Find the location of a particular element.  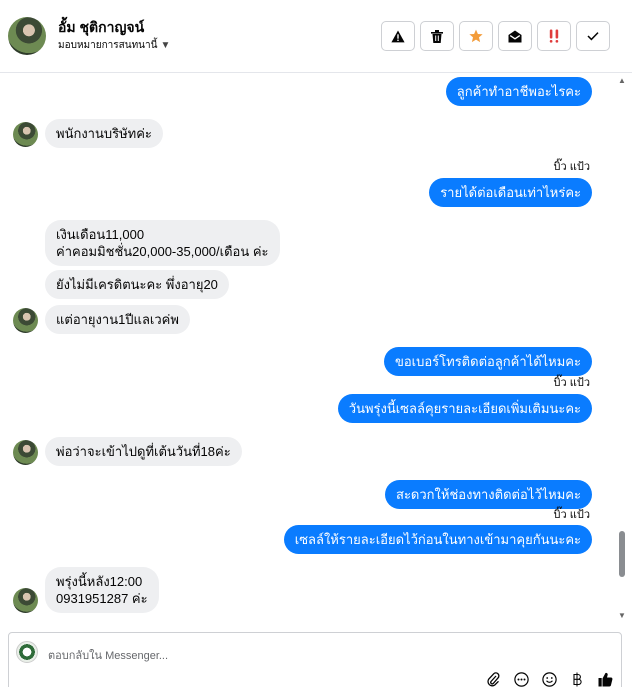

report-icon is located at coordinates (398, 36).